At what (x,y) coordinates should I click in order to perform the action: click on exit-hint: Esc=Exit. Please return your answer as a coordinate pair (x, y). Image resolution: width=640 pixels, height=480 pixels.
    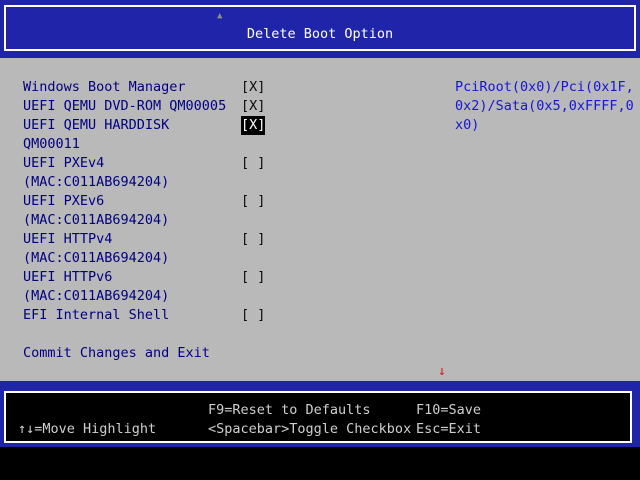
    Looking at the image, I should click on (449, 429).